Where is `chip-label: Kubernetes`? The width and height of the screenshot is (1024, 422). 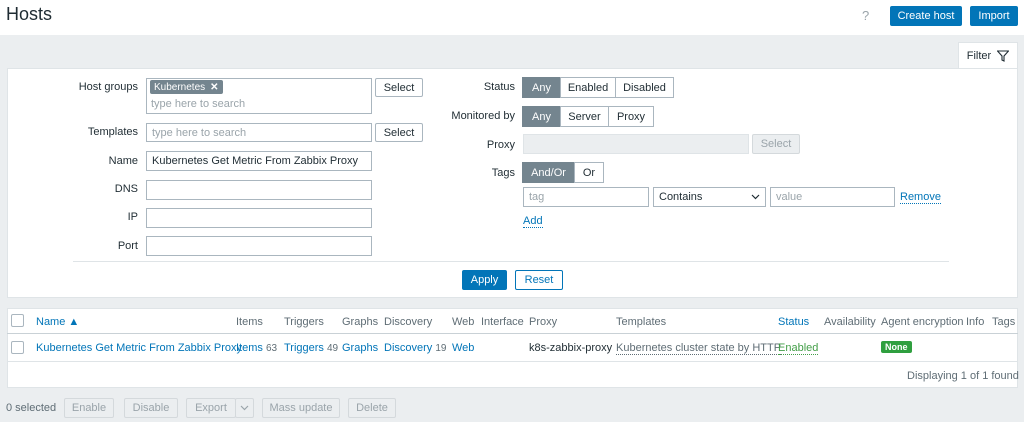 chip-label: Kubernetes is located at coordinates (180, 87).